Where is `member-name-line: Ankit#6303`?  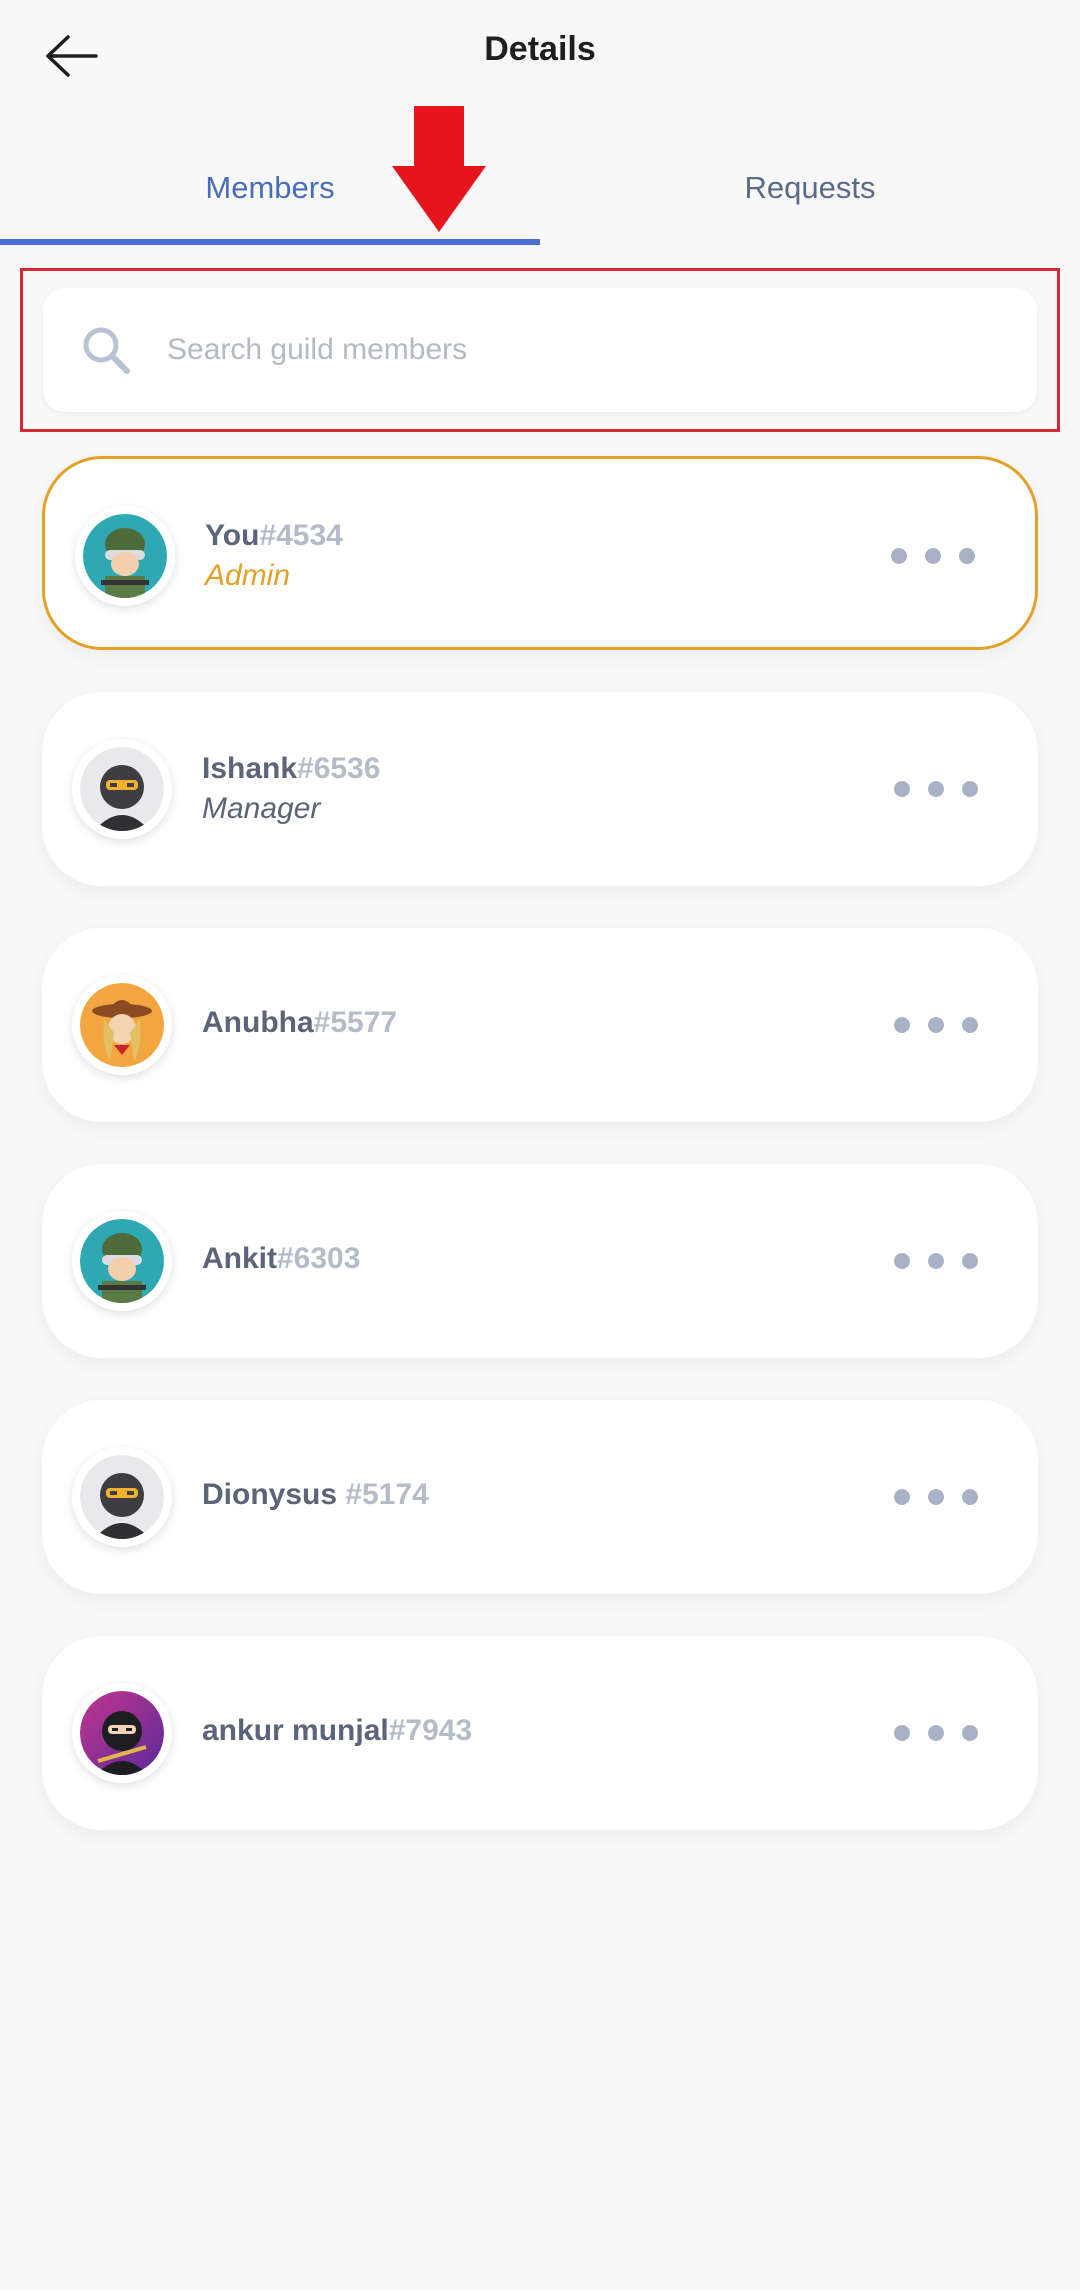
member-name-line: Ankit#6303 is located at coordinates (281, 1259).